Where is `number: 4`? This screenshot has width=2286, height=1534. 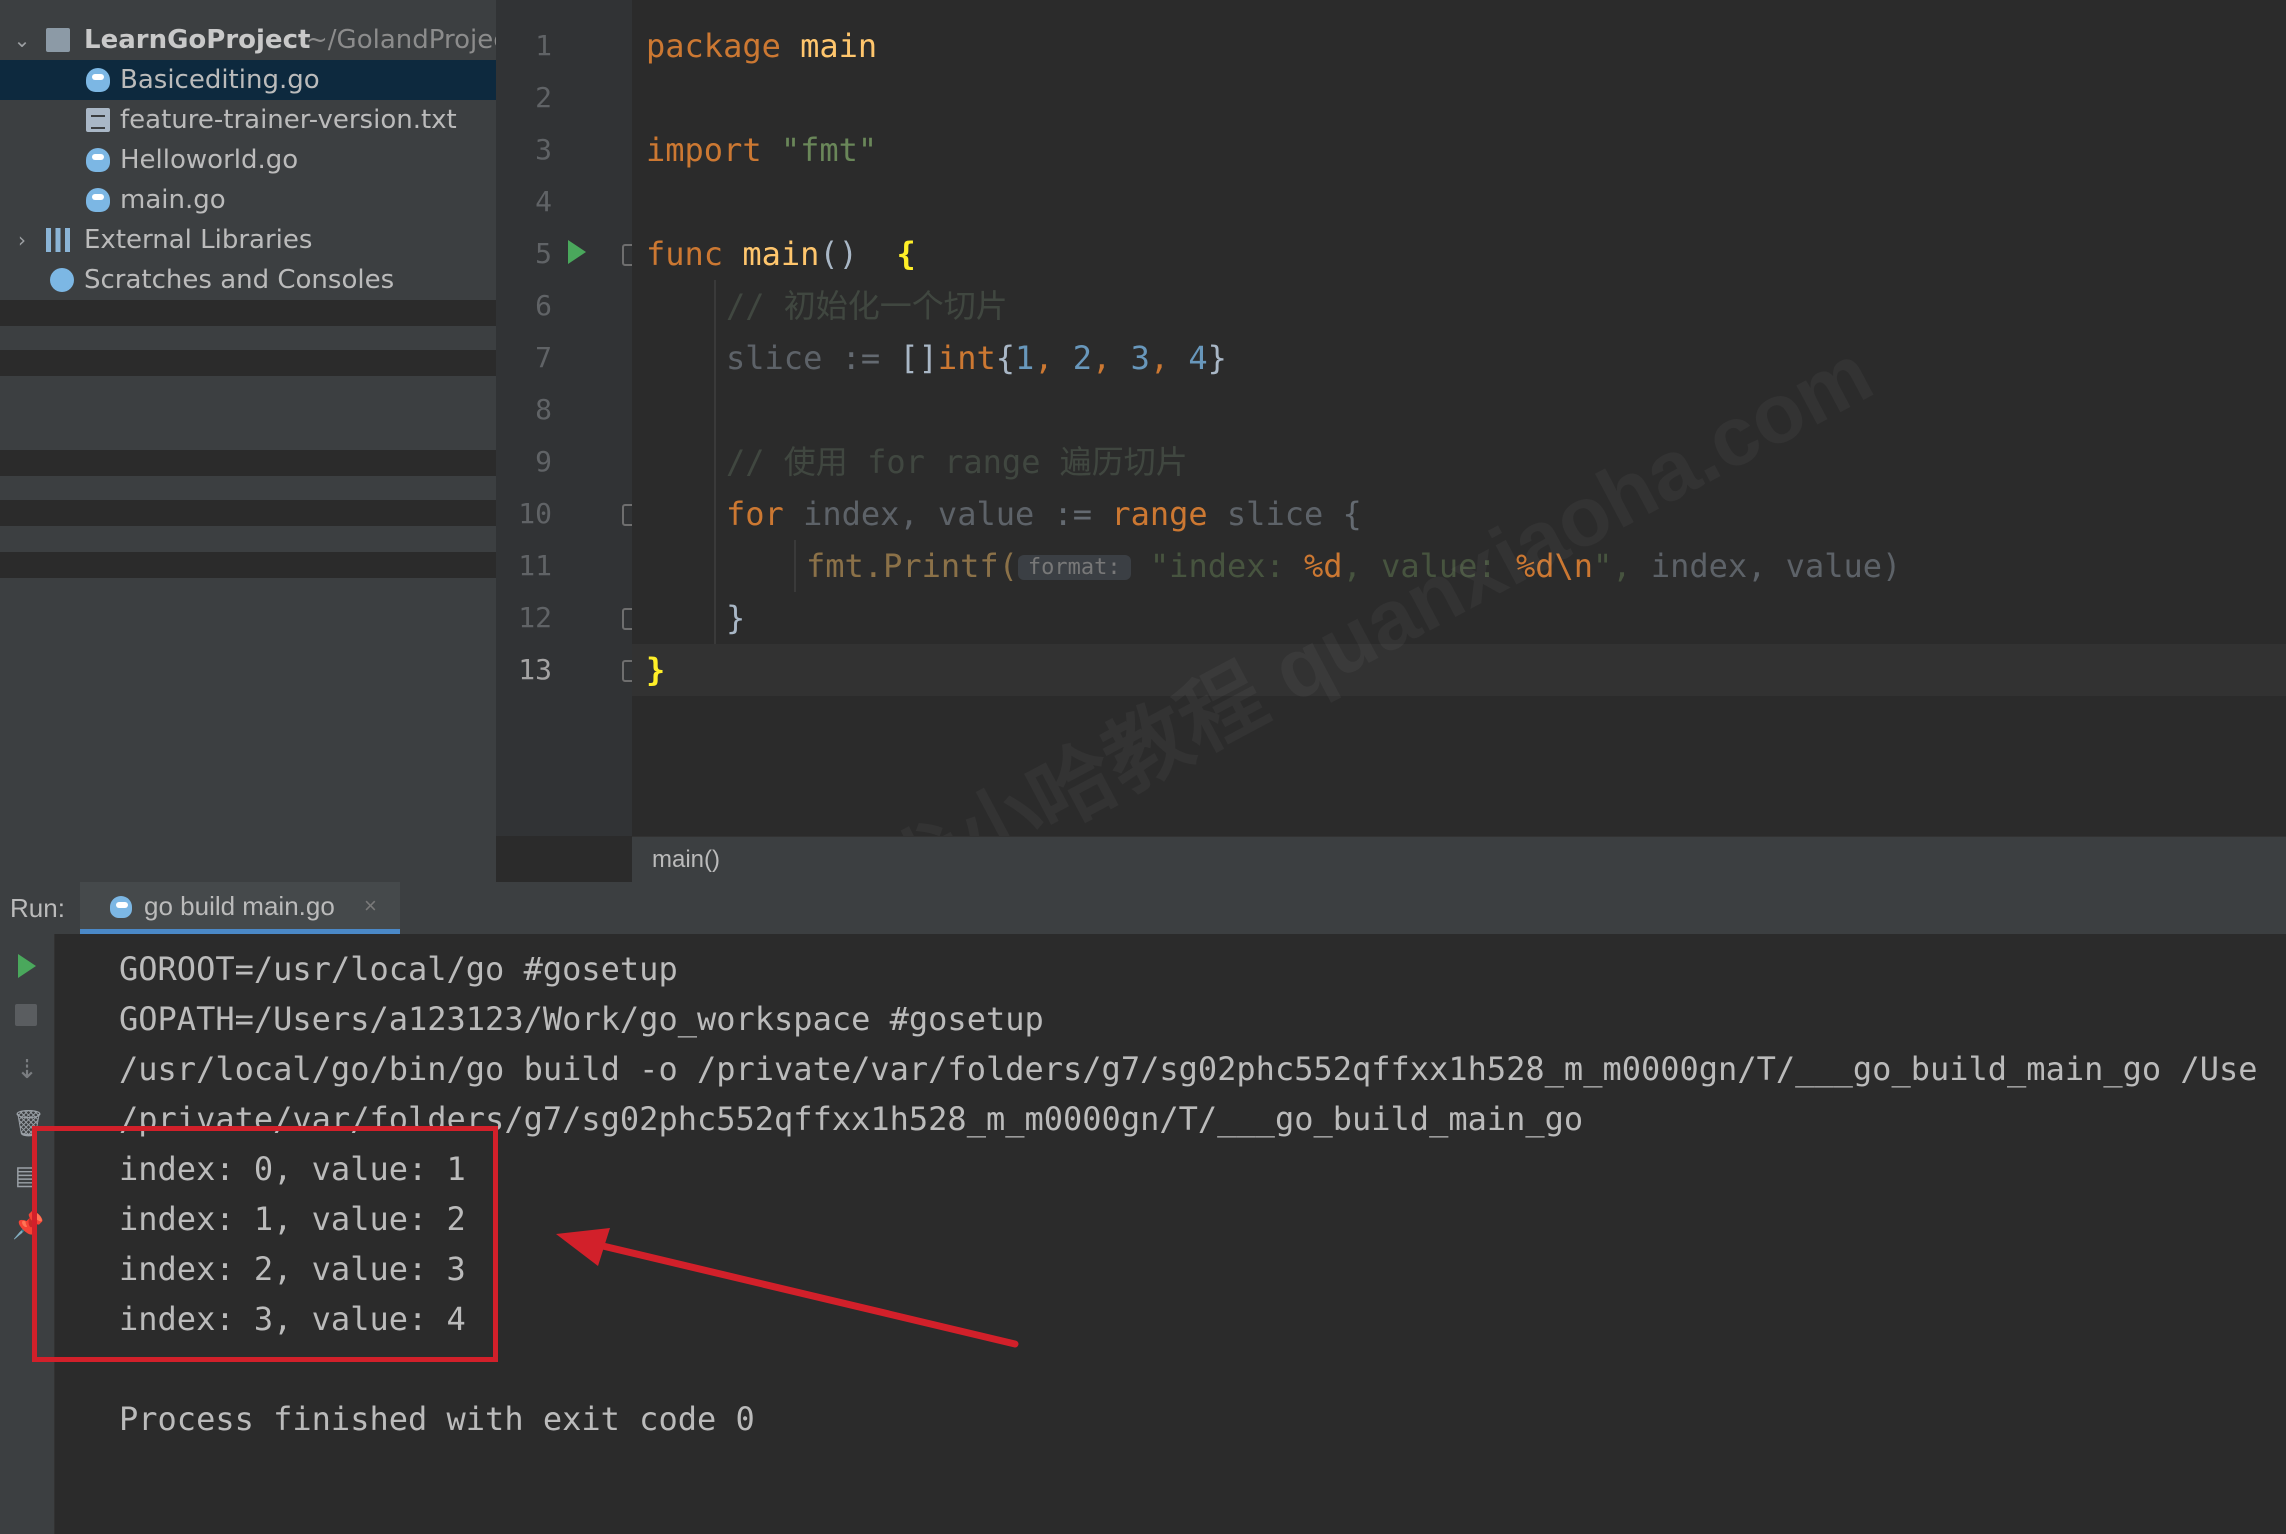
number: 4 is located at coordinates (1198, 358).